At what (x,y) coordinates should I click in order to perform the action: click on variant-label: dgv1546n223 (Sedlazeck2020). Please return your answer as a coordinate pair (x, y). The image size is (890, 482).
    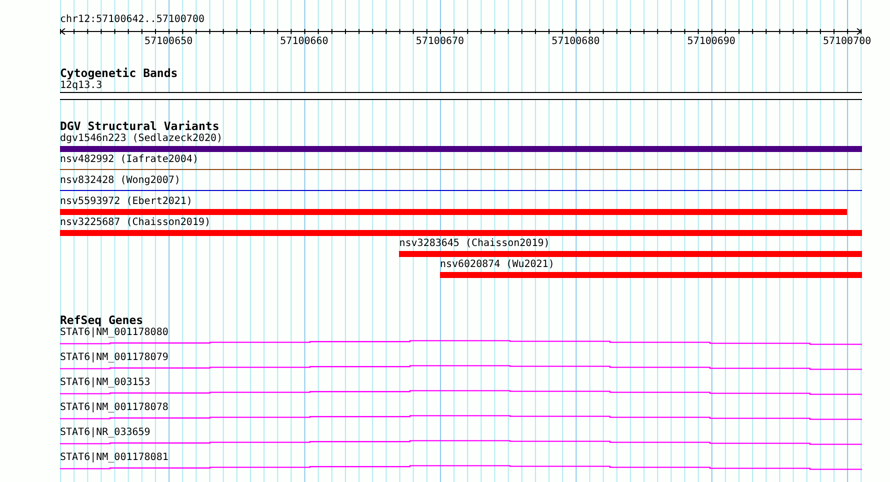
    Looking at the image, I should click on (141, 139).